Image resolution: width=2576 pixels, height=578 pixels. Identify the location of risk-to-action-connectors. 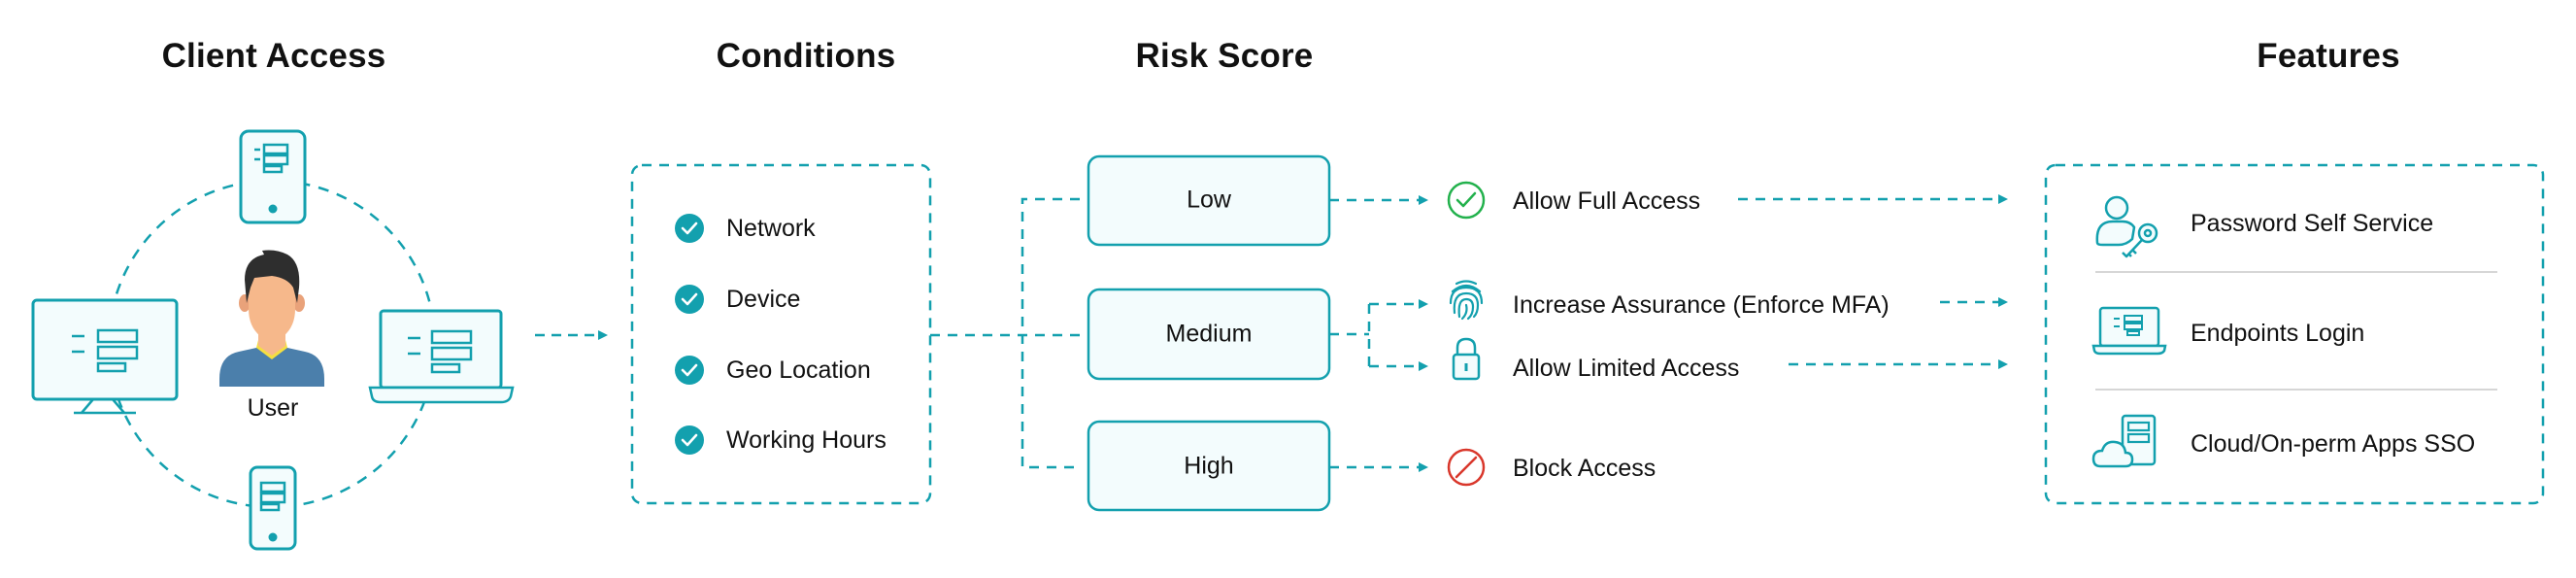
(1379, 333).